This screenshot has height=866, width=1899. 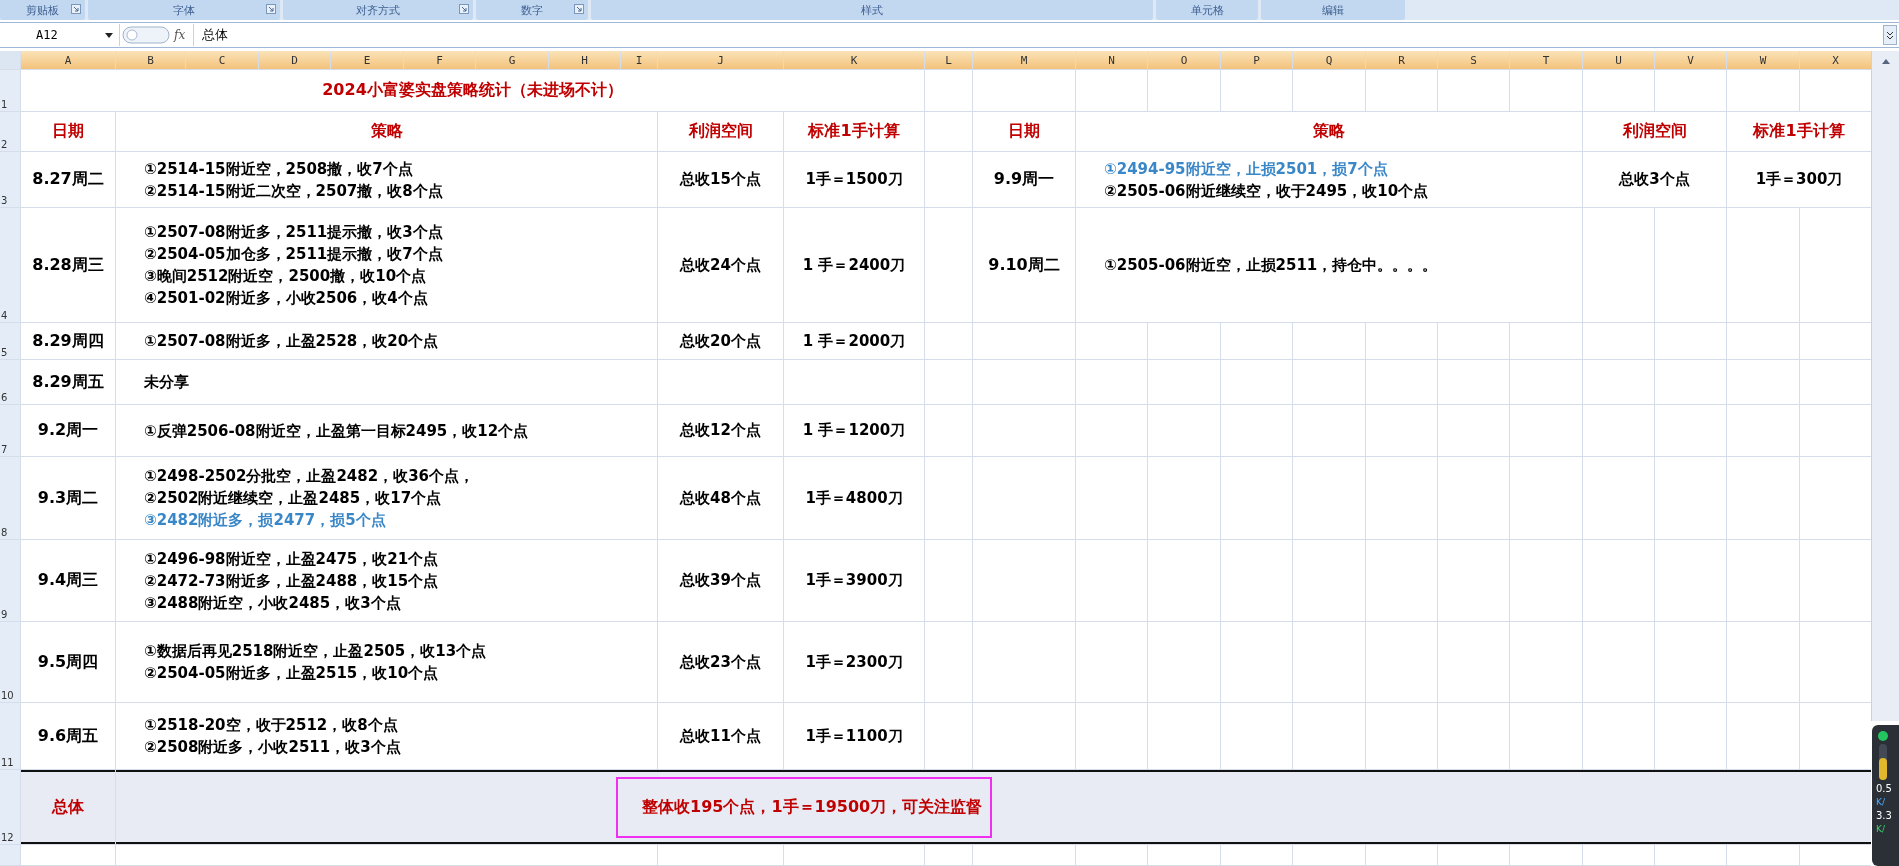 I want to click on strategy-line: ①2496-98附近空，止盈2475，收21个点, so click(x=291, y=559).